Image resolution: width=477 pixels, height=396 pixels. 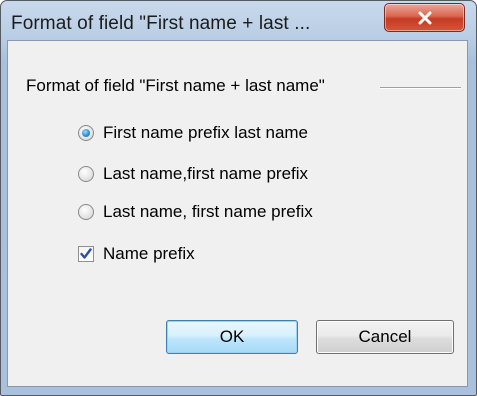 I want to click on radio-option-first-prefix-last: First name prefix last name, so click(x=193, y=133).